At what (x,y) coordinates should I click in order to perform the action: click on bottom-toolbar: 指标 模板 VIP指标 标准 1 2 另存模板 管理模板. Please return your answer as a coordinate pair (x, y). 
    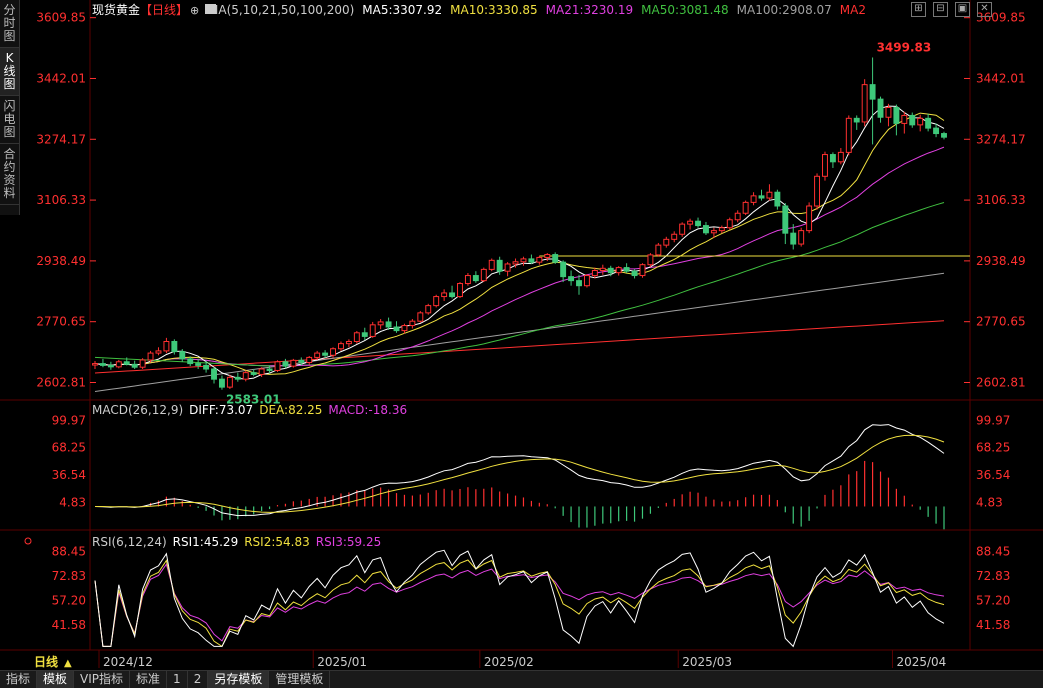
    Looking at the image, I should click on (521, 679).